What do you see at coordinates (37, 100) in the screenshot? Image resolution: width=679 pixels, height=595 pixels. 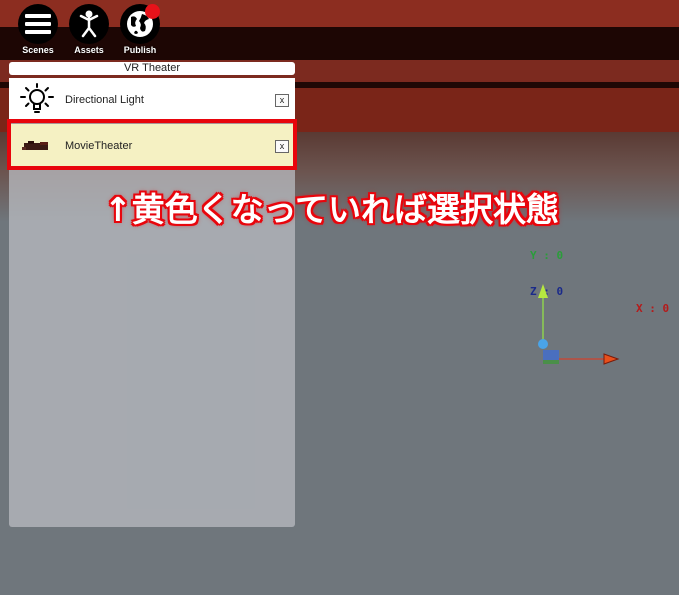 I see `lightbulb-icon` at bounding box center [37, 100].